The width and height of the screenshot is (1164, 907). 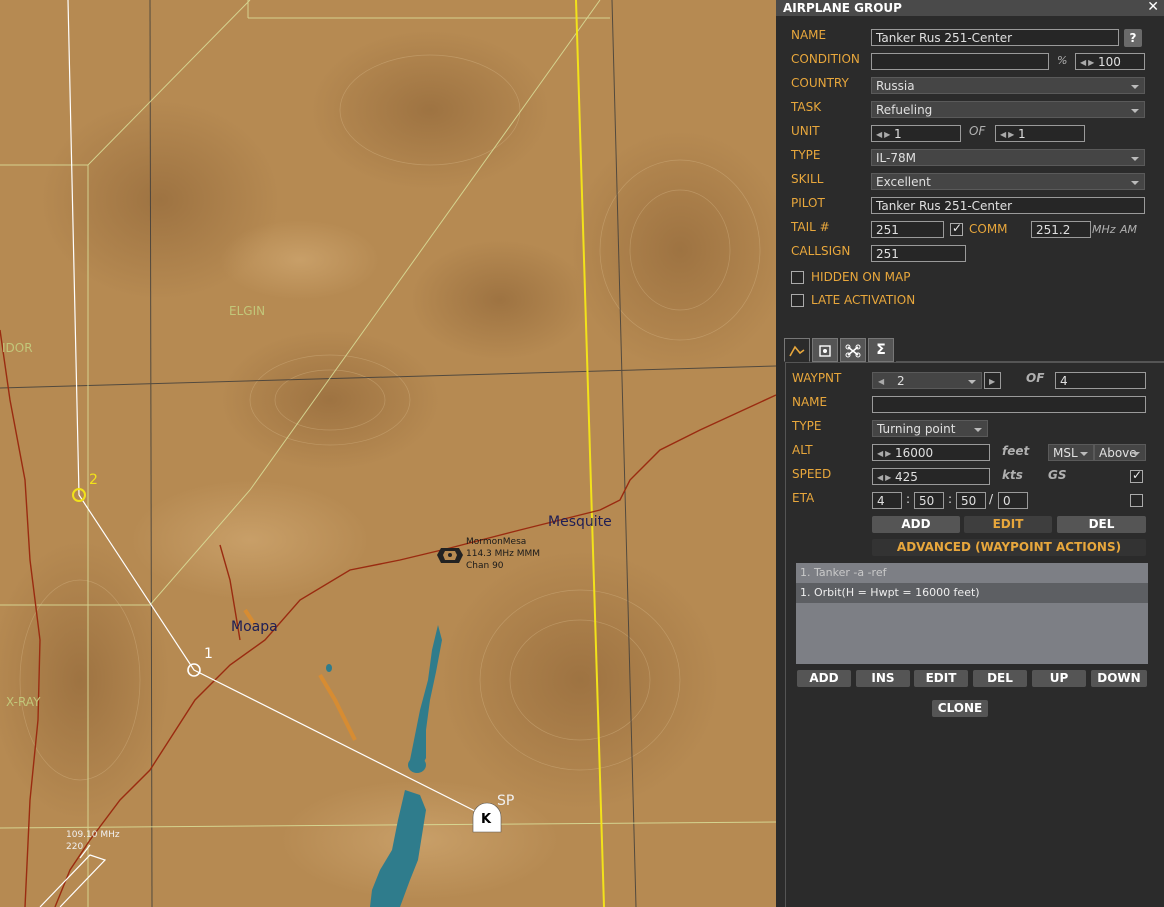 I want to click on next-waypoint-button: ▶, so click(x=992, y=380).